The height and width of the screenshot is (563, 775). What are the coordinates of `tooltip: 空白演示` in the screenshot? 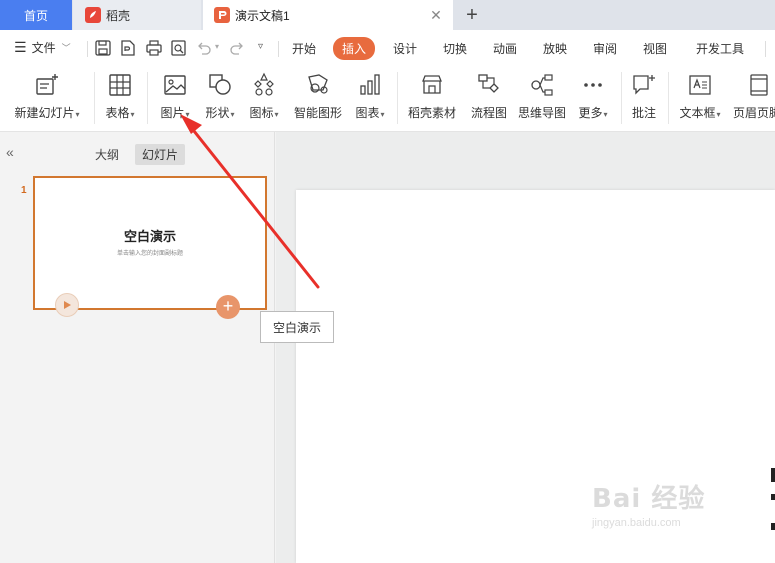 It's located at (297, 327).